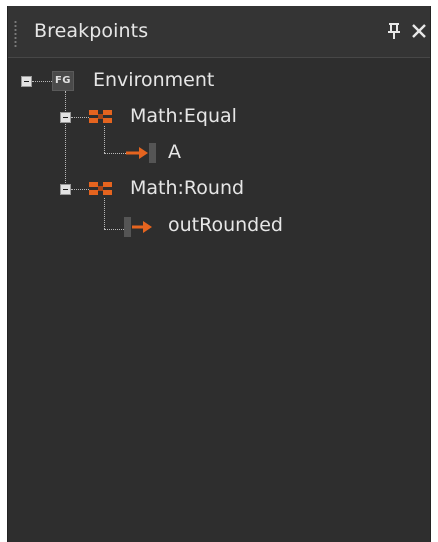 This screenshot has height=542, width=438. What do you see at coordinates (219, 32) in the screenshot?
I see `panel-titlebar: Breakpoints` at bounding box center [219, 32].